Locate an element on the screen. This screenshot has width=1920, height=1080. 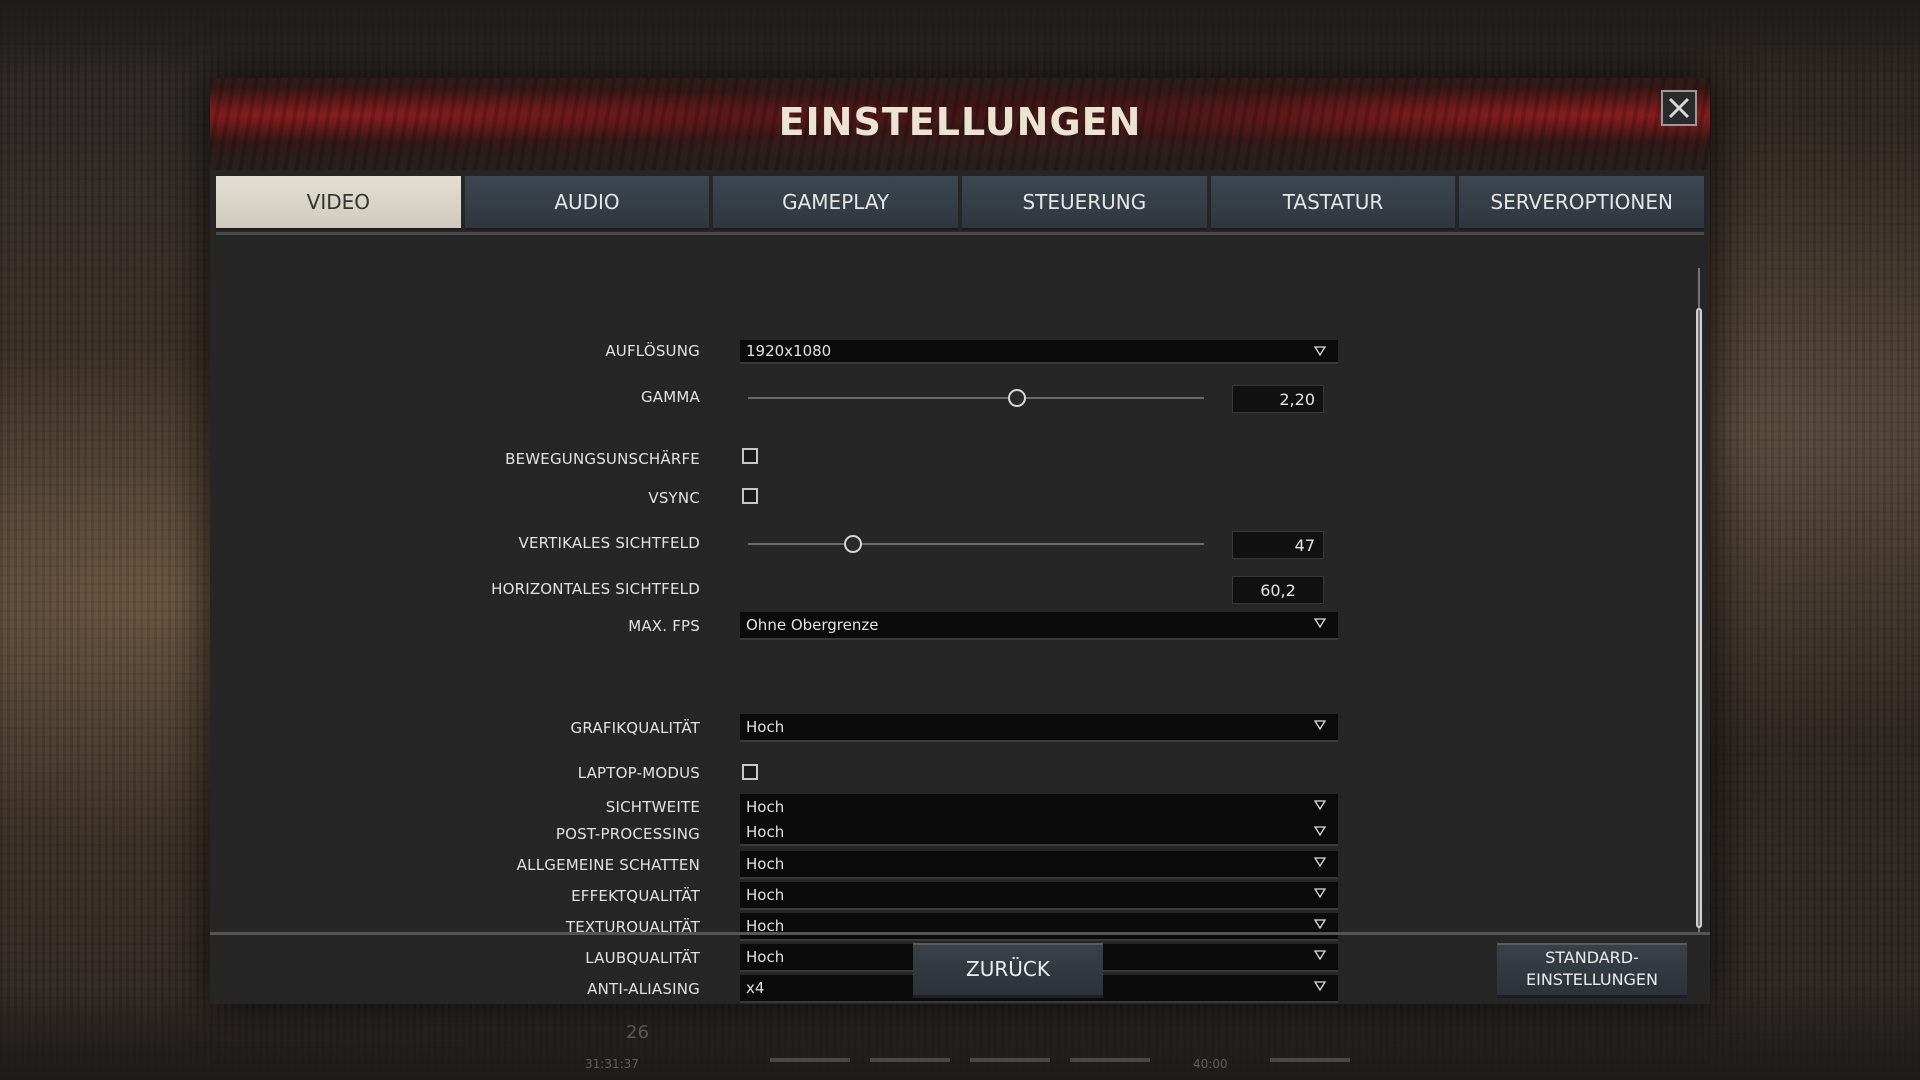
close-button is located at coordinates (1679, 108).